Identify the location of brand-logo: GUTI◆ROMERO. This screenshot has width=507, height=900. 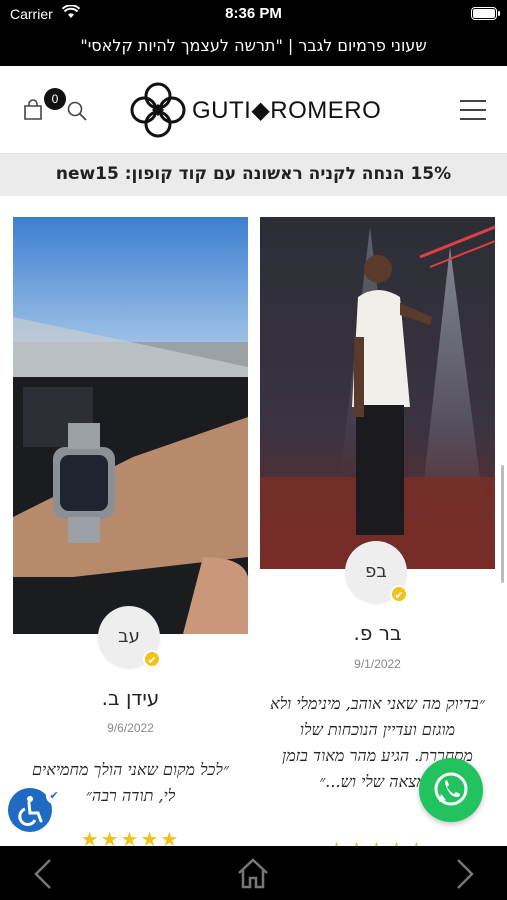
(256, 110).